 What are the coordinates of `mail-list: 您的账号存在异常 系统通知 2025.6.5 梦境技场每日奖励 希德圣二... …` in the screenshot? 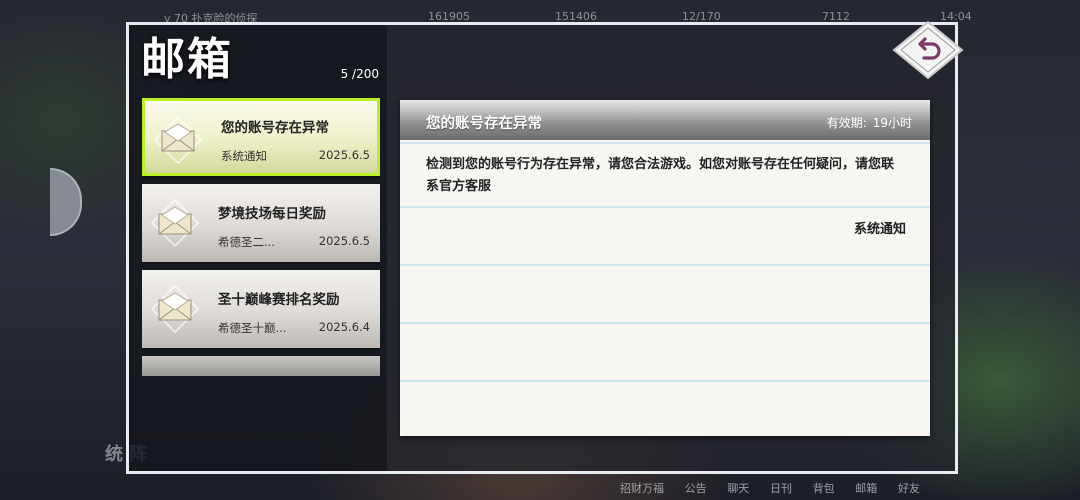 It's located at (261, 237).